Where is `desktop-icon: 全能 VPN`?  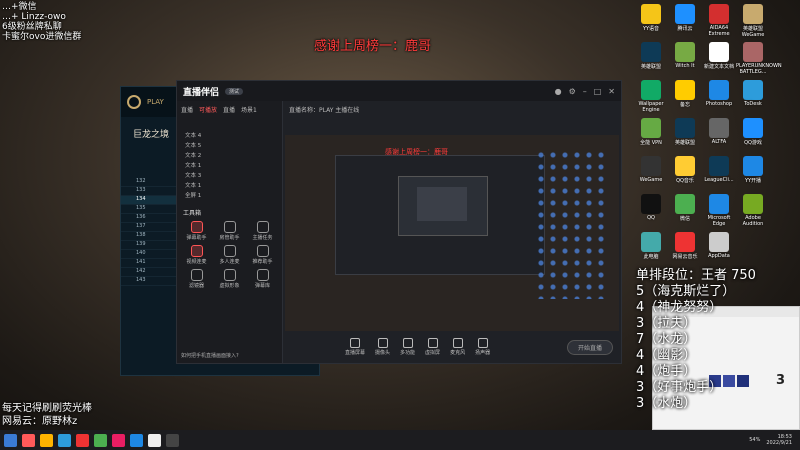 desktop-icon: 全能 VPN is located at coordinates (651, 131).